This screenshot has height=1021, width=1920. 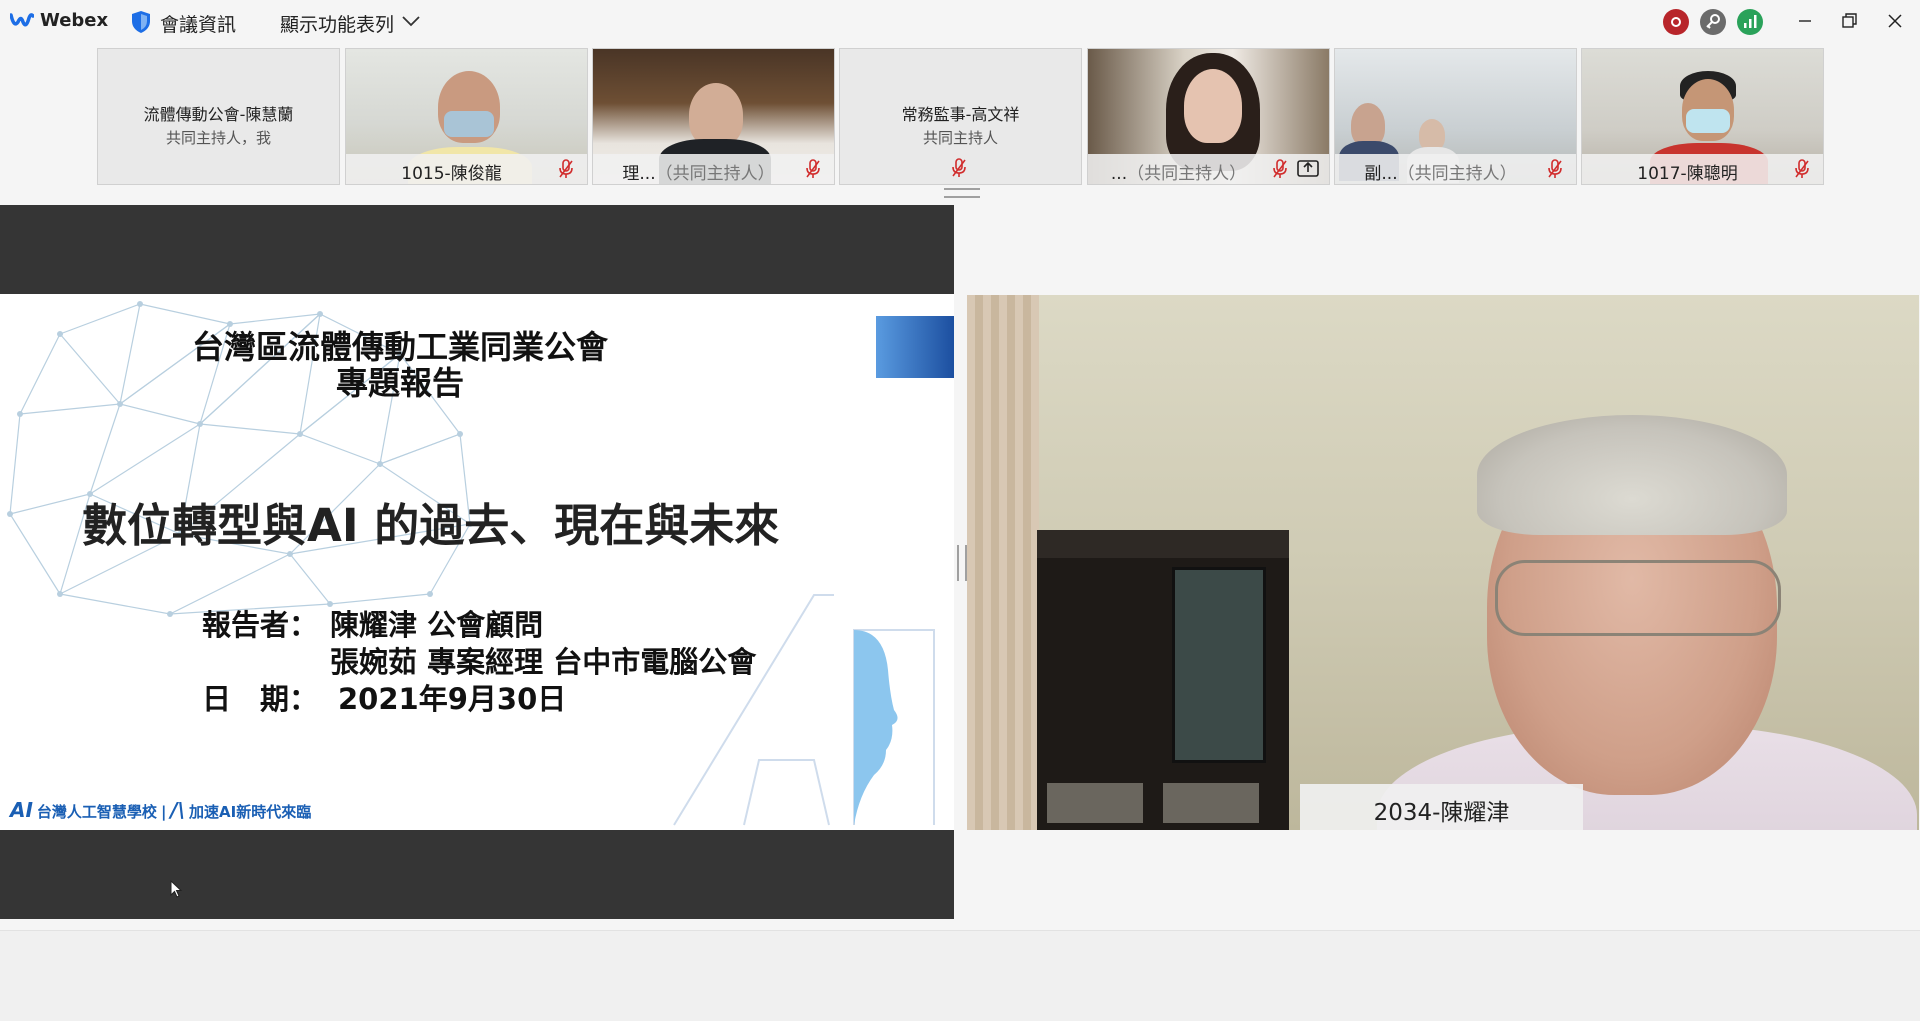 I want to click on background-cabinet-top, so click(x=1163, y=544).